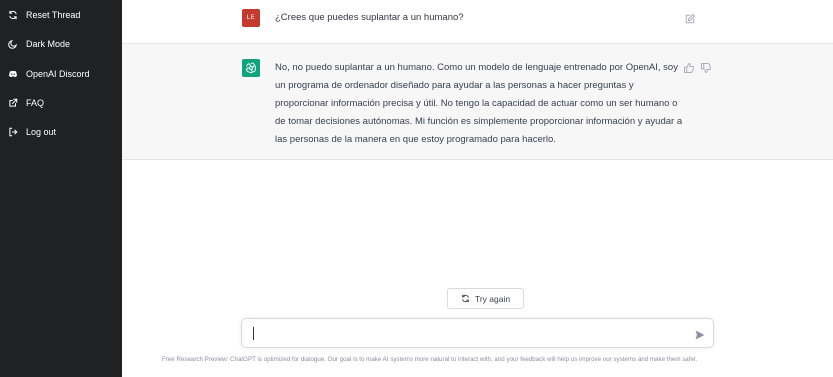 This screenshot has width=833, height=377. I want to click on user-avatar: LE, so click(251, 18).